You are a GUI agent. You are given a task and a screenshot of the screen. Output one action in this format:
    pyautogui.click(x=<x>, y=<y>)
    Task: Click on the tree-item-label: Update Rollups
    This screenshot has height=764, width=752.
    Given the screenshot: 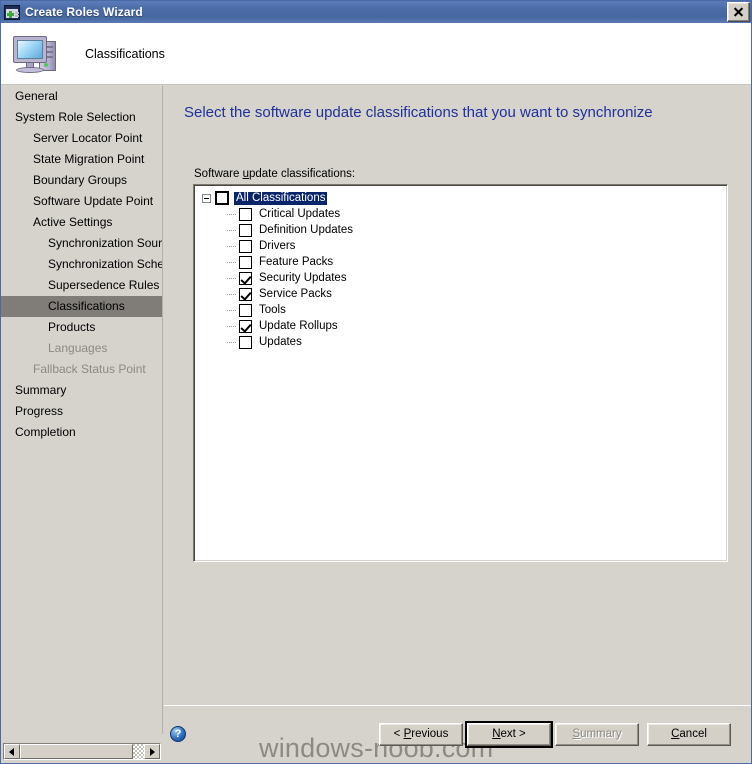 What is the action you would take?
    pyautogui.click(x=298, y=325)
    